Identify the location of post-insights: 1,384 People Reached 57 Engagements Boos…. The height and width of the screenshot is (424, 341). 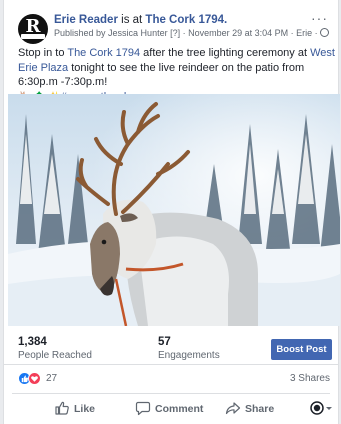
(171, 345).